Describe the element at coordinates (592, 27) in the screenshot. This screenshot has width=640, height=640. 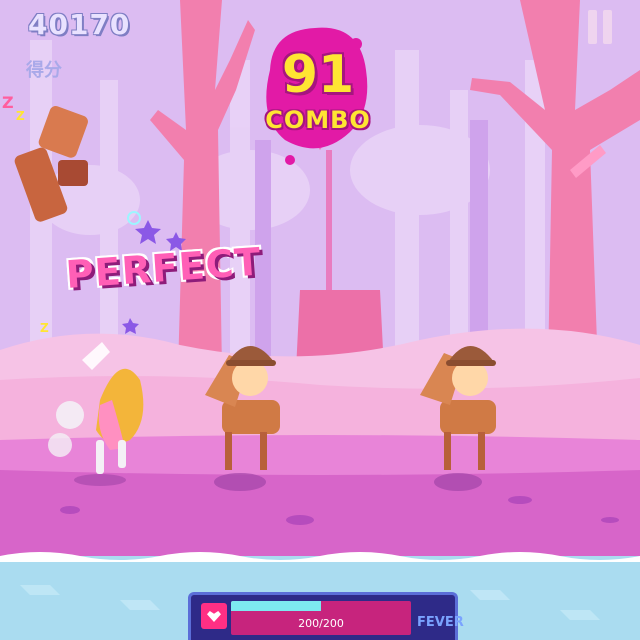
I see `pause-icon` at that location.